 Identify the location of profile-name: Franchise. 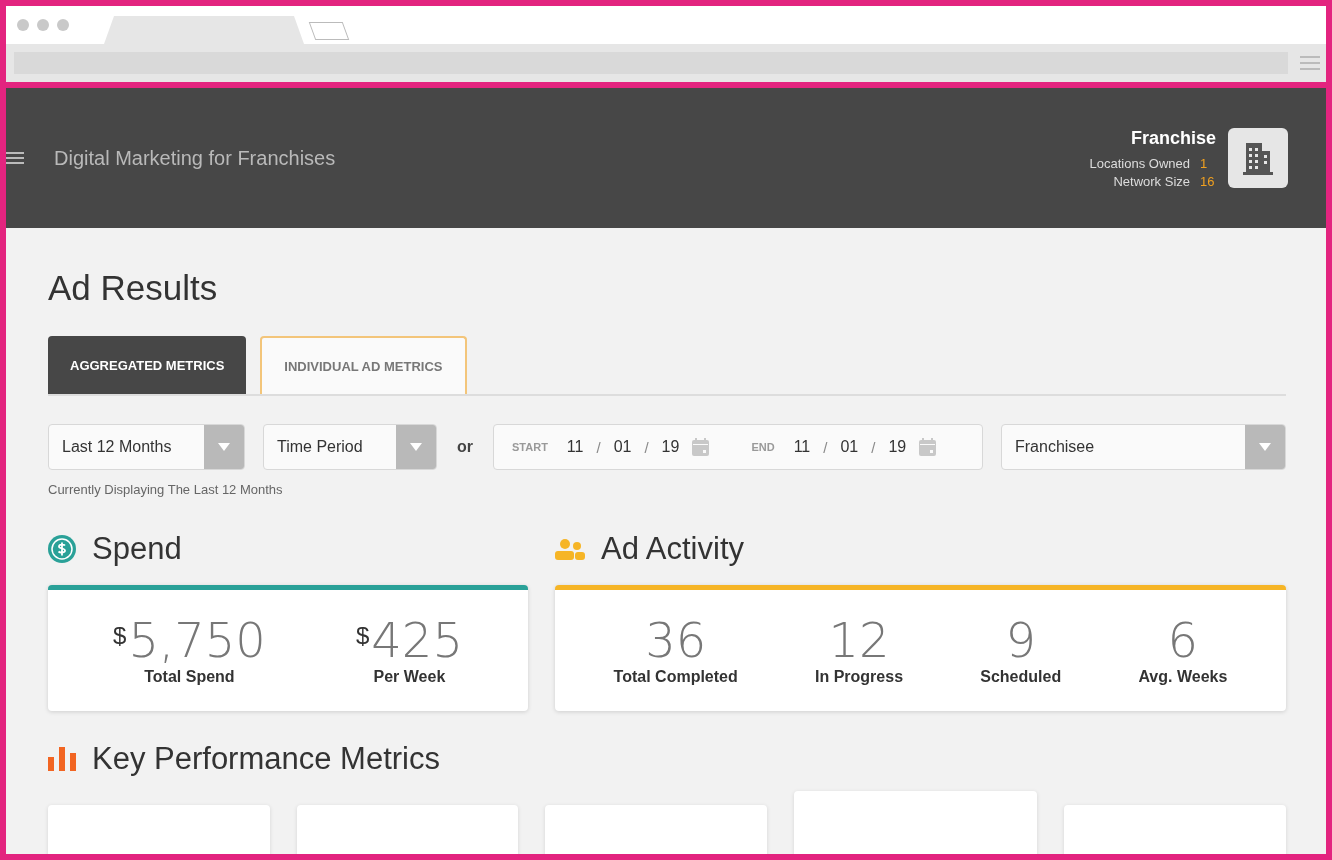
(1173, 138).